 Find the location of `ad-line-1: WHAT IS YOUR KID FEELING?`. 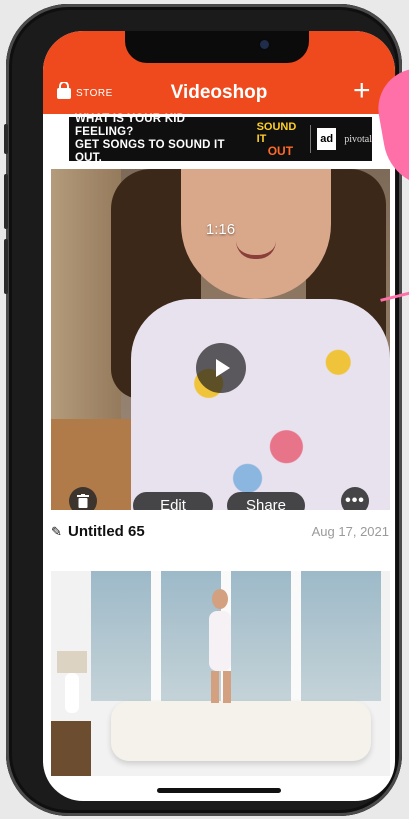

ad-line-1: WHAT IS YOUR KID FEELING? is located at coordinates (130, 125).